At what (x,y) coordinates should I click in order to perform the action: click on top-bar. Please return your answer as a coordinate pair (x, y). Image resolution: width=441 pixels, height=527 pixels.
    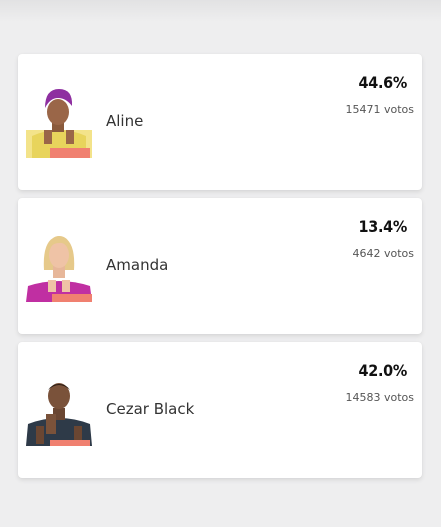
    Looking at the image, I should click on (220, 11).